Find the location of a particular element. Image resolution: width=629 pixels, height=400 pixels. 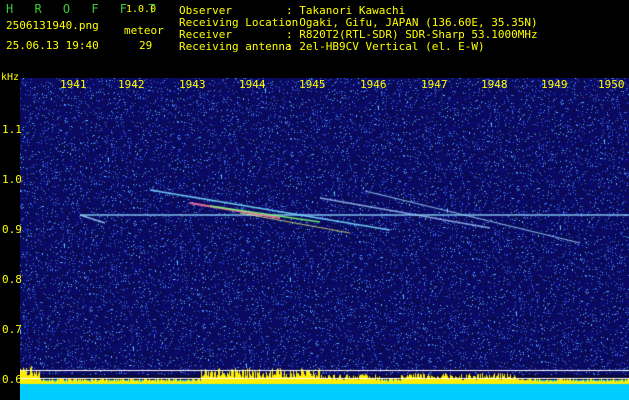

meteor-label: meteor is located at coordinates (144, 30).